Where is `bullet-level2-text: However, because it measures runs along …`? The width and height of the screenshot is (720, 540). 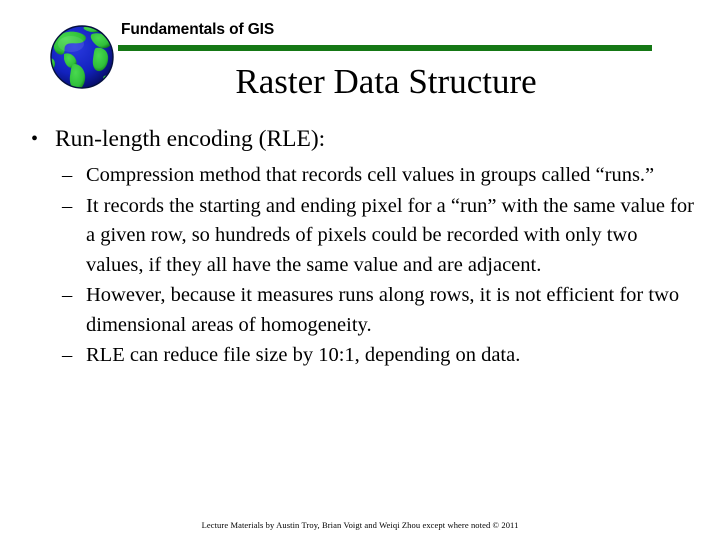
bullet-level2-text: However, because it measures runs along … is located at coordinates (383, 310).